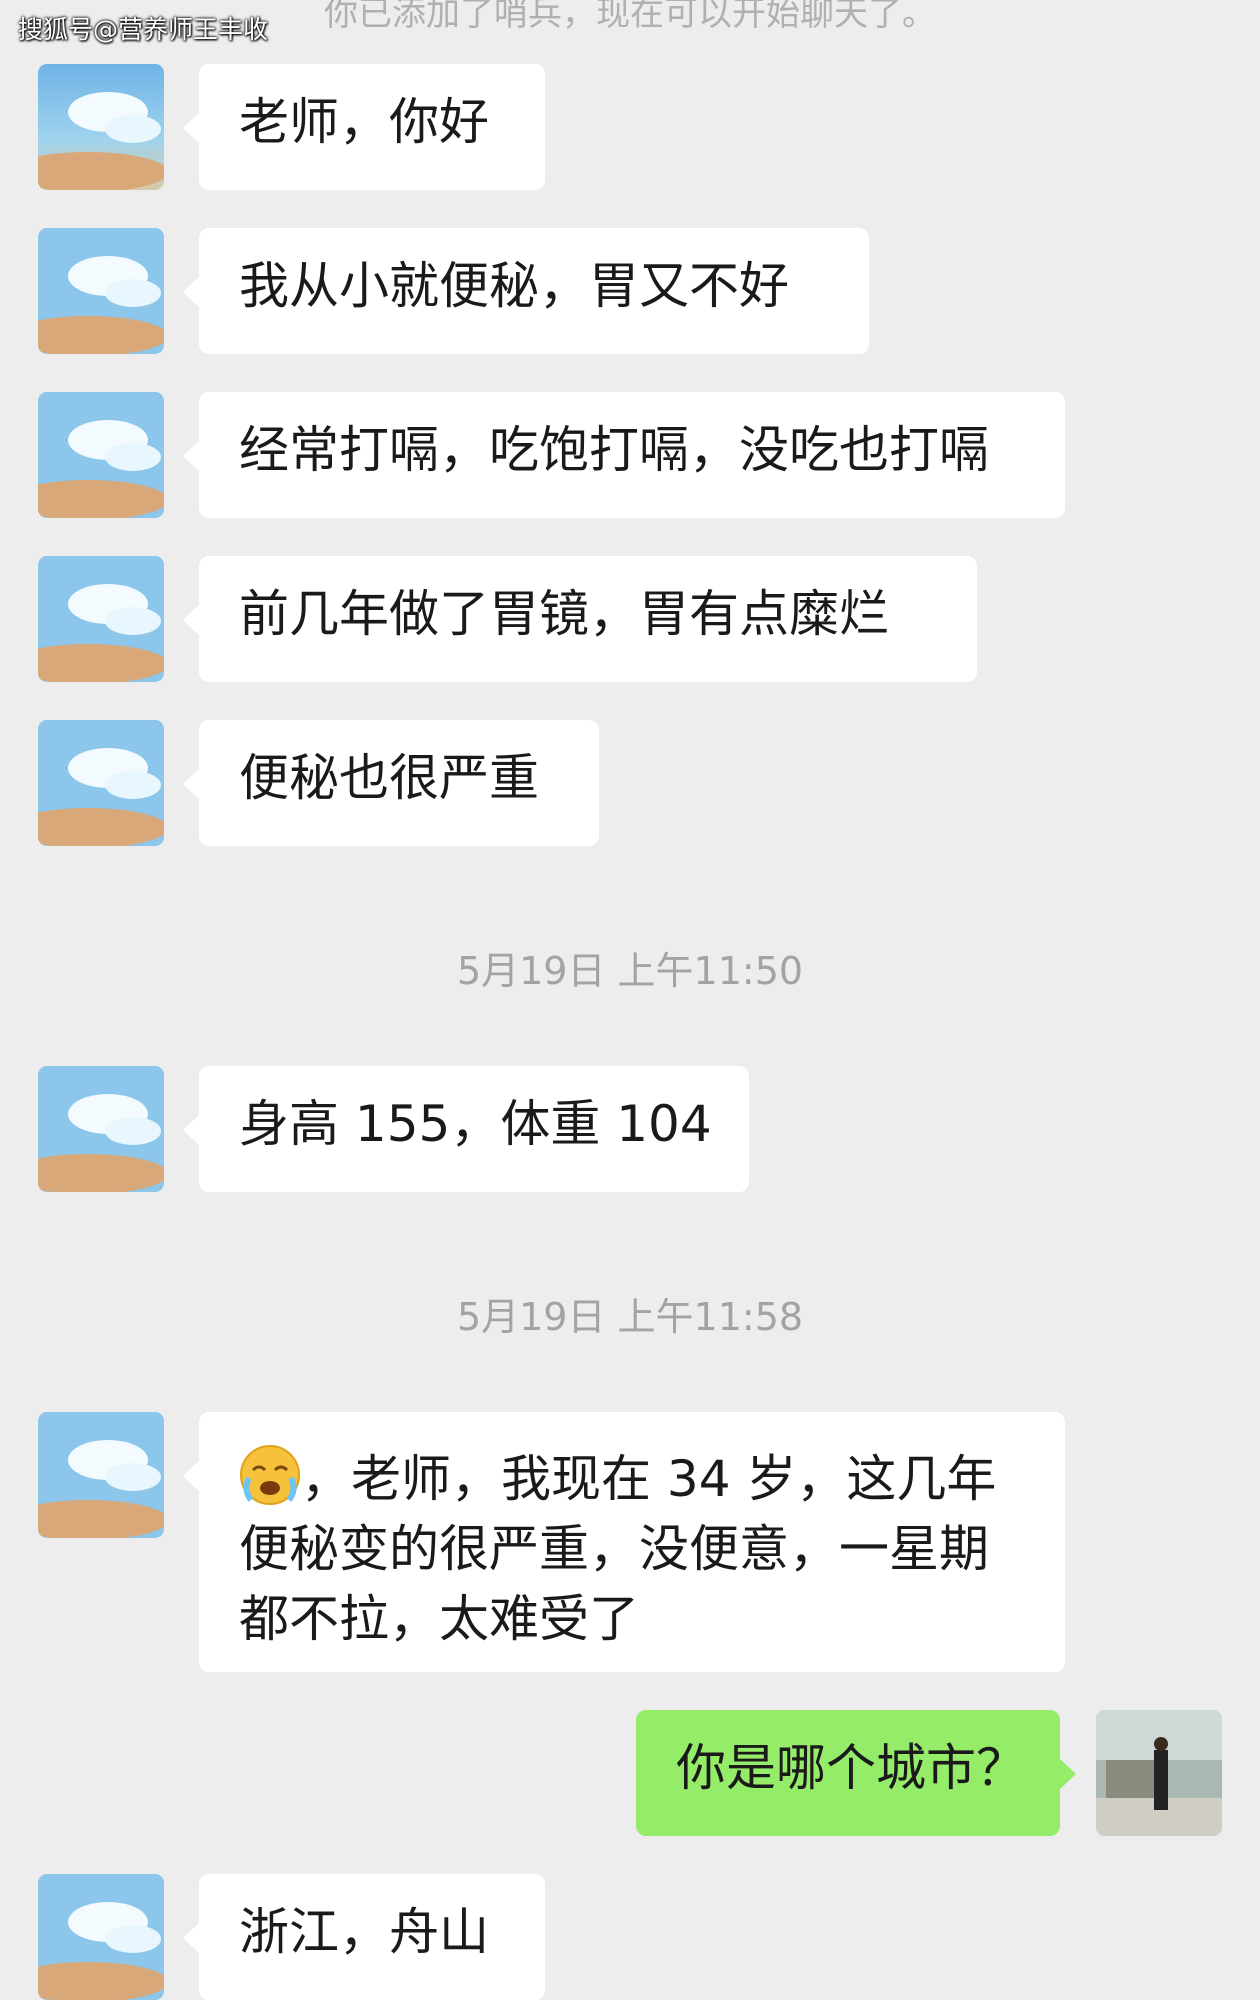 The image size is (1260, 2000). What do you see at coordinates (475, 1124) in the screenshot?
I see `message-text: 身高 155，体重 104` at bounding box center [475, 1124].